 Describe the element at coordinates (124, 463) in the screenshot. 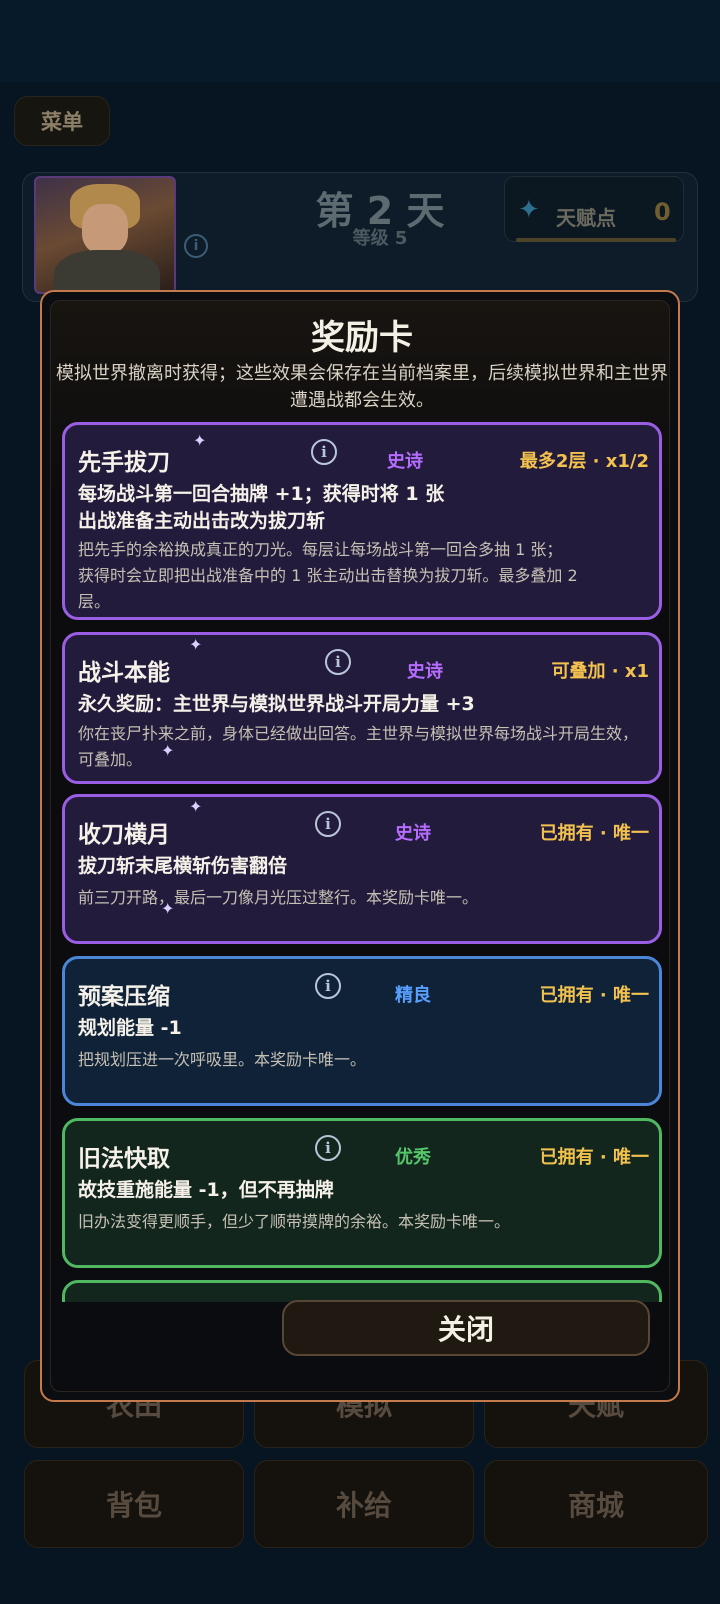

I see `card-name: 先手拔刀` at that location.